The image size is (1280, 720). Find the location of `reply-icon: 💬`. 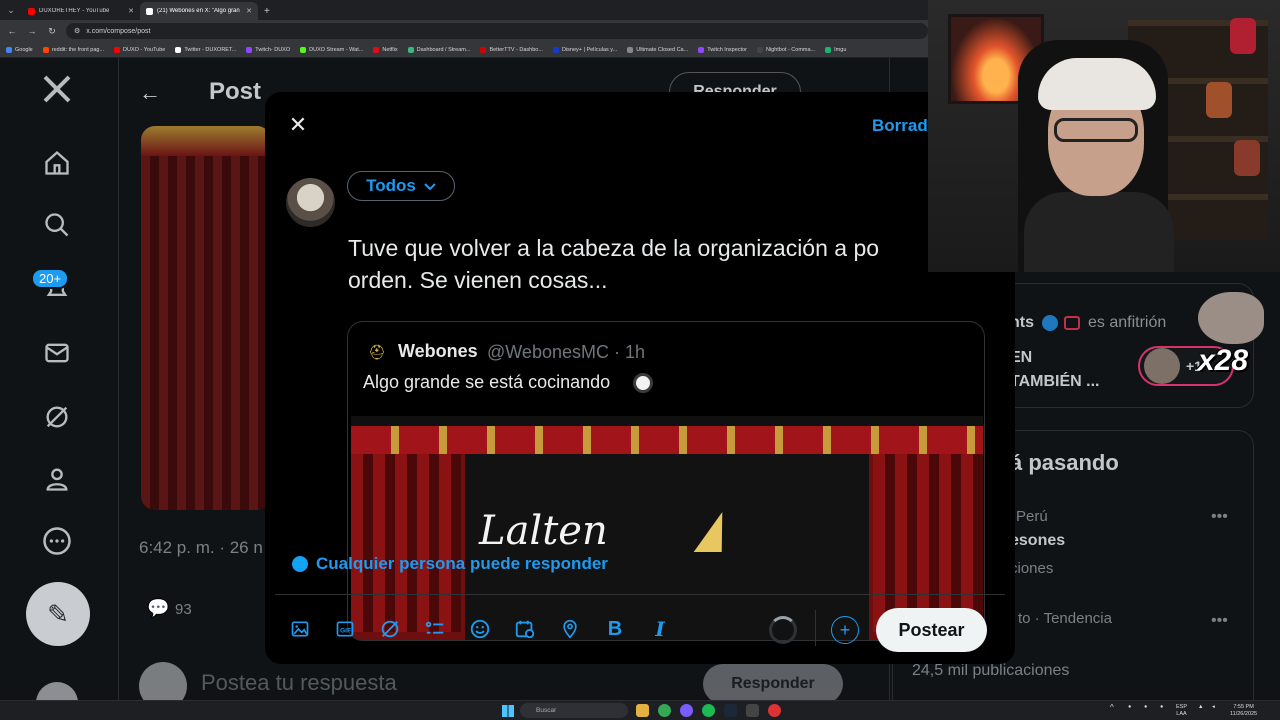

reply-icon: 💬 is located at coordinates (158, 608).